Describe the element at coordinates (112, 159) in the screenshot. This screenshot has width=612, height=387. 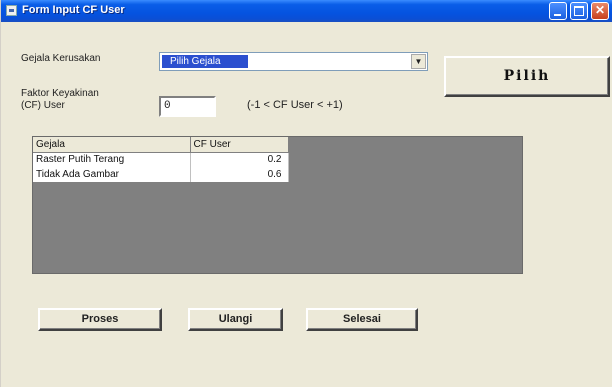
I see `cell-gejala: Raster Putih Terang` at that location.